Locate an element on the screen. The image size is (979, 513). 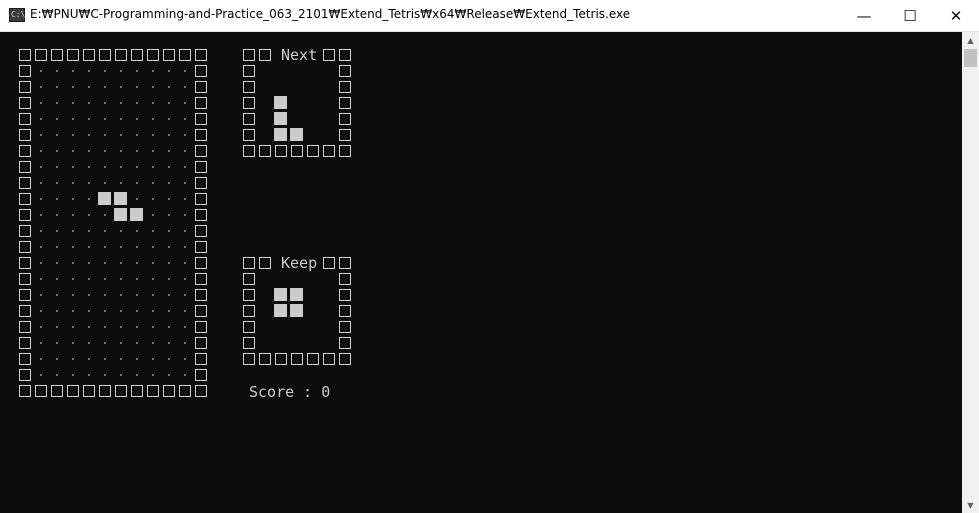
close-button: ✕ is located at coordinates (956, 15).